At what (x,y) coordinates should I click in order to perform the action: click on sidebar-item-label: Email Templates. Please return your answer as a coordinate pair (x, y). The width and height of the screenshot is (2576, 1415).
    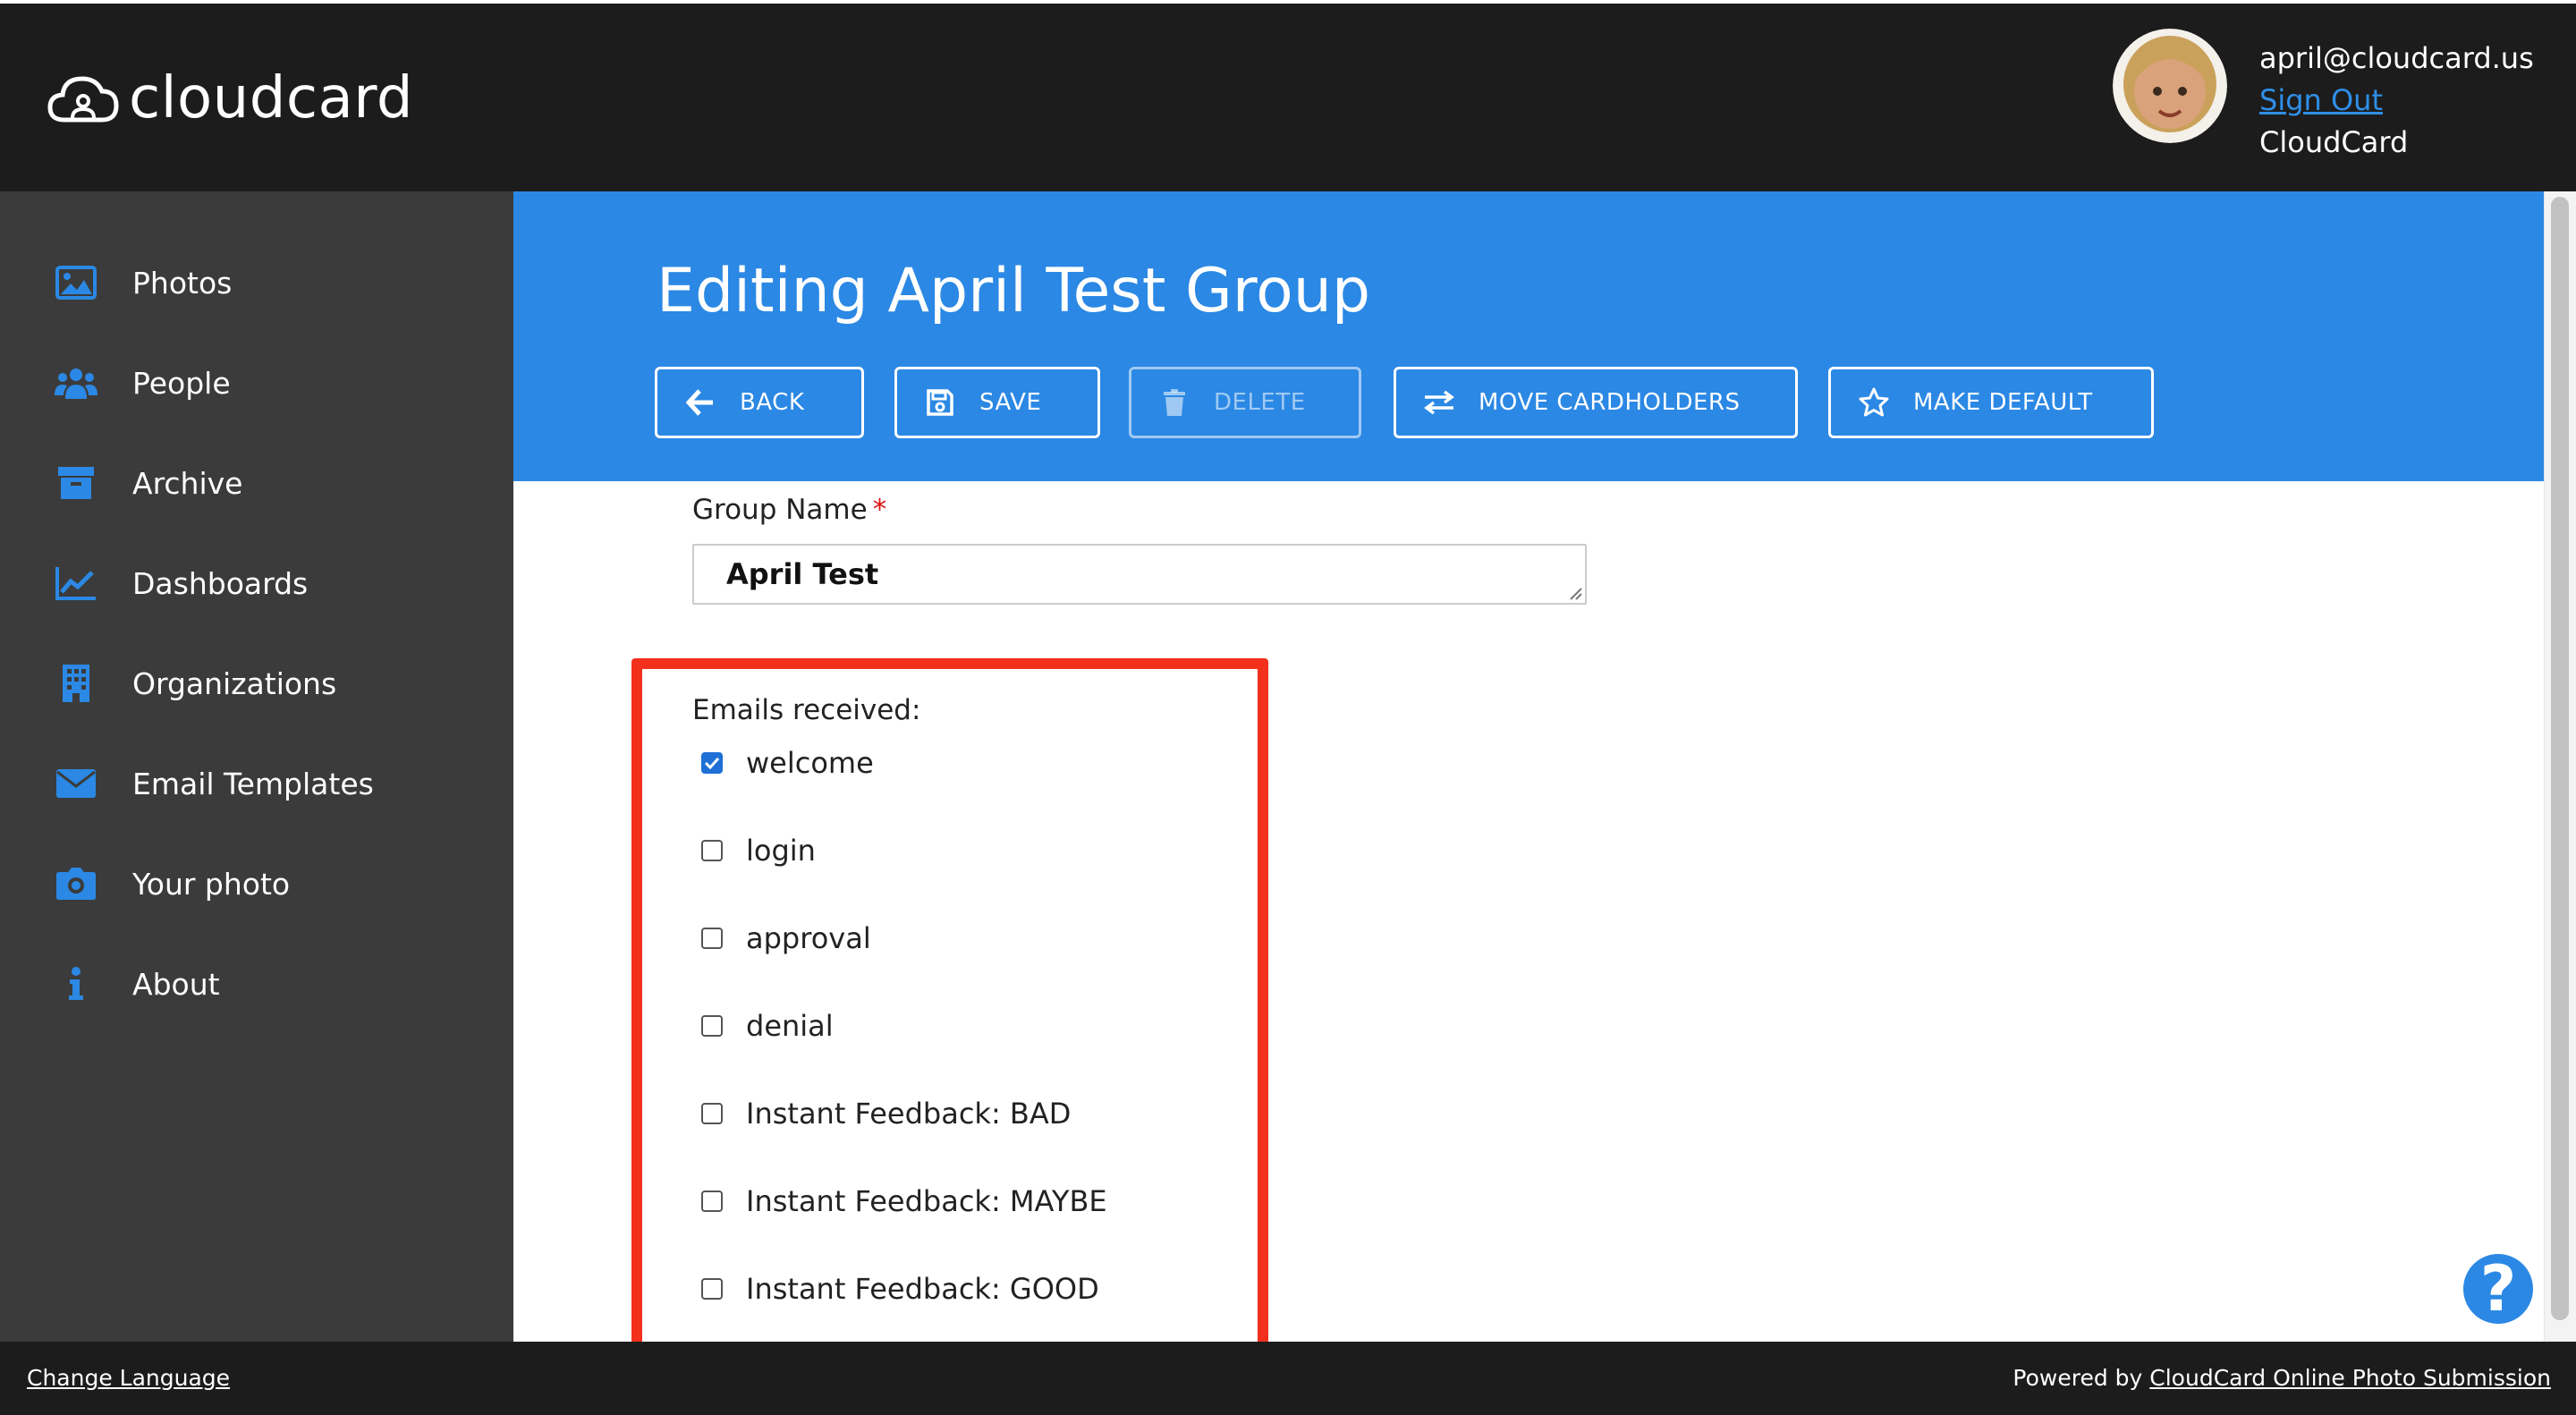
    Looking at the image, I should click on (253, 784).